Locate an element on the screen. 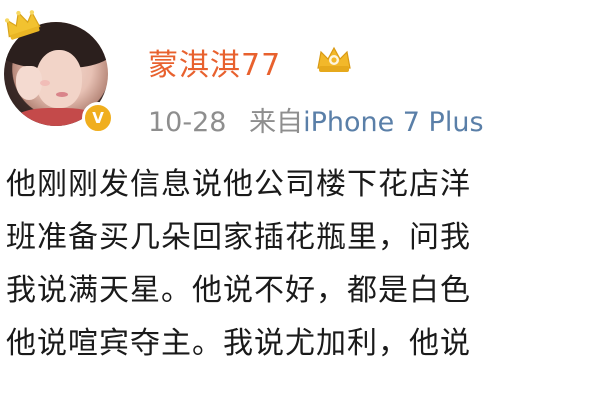 The height and width of the screenshot is (400, 600). post-text-line: 班准备买几朵回家插花瓶里，问我 is located at coordinates (238, 237).